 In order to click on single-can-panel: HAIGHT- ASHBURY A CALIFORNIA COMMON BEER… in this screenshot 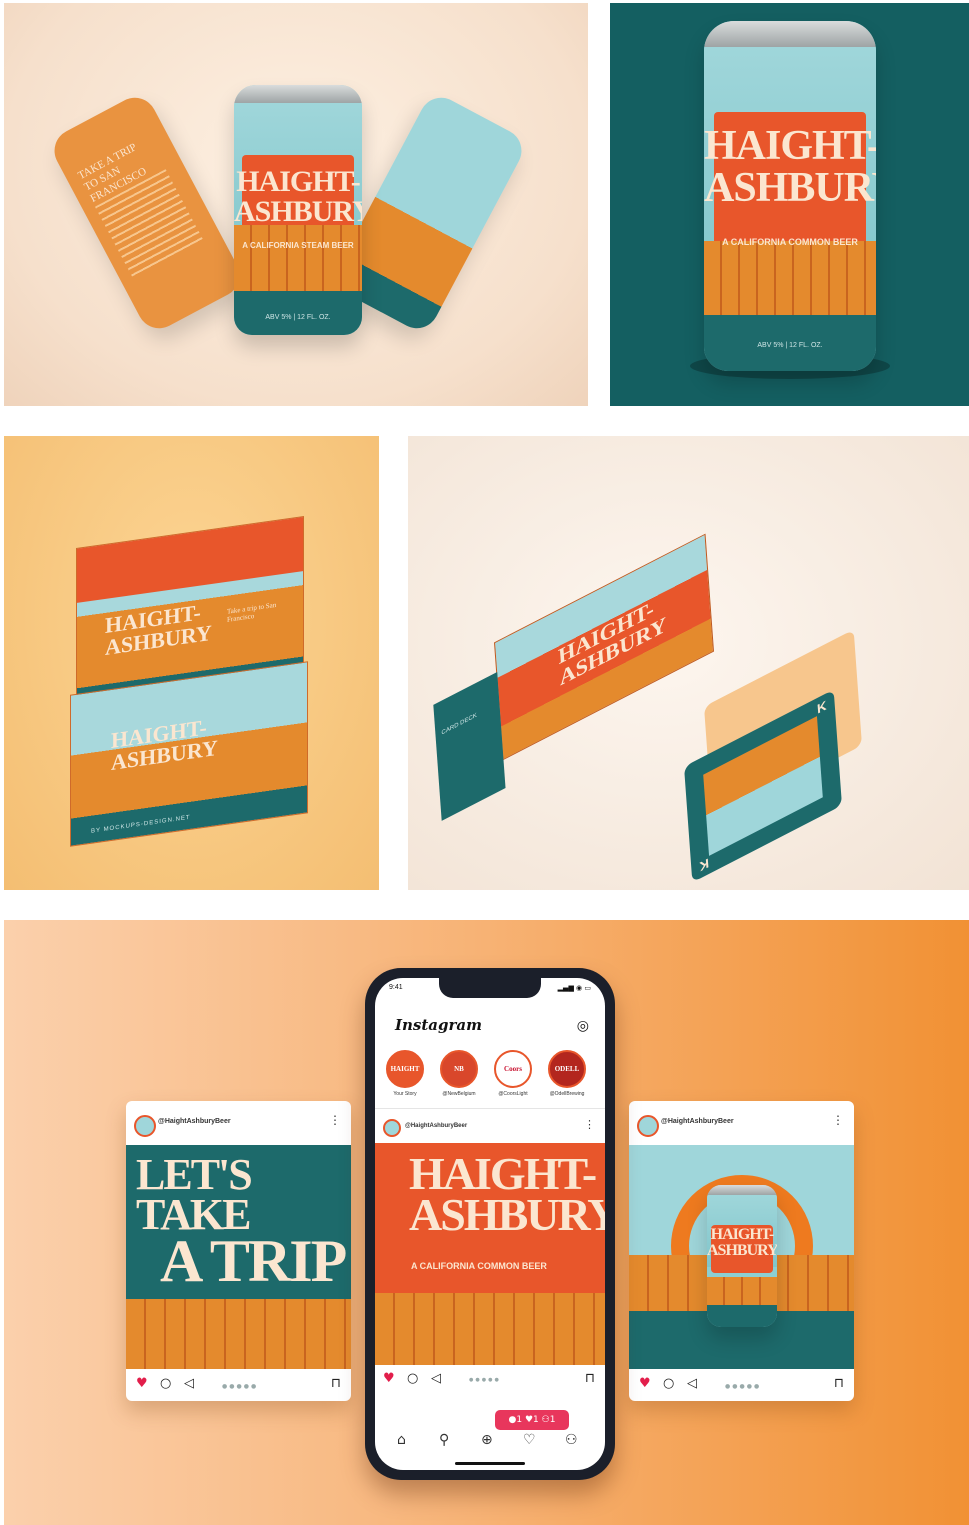, I will do `click(789, 204)`.